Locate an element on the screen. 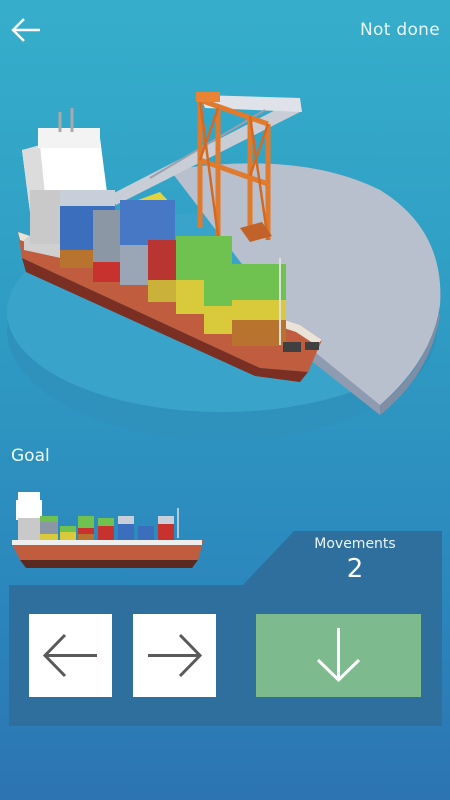 This screenshot has height=800, width=450. drop-container-button is located at coordinates (338, 655).